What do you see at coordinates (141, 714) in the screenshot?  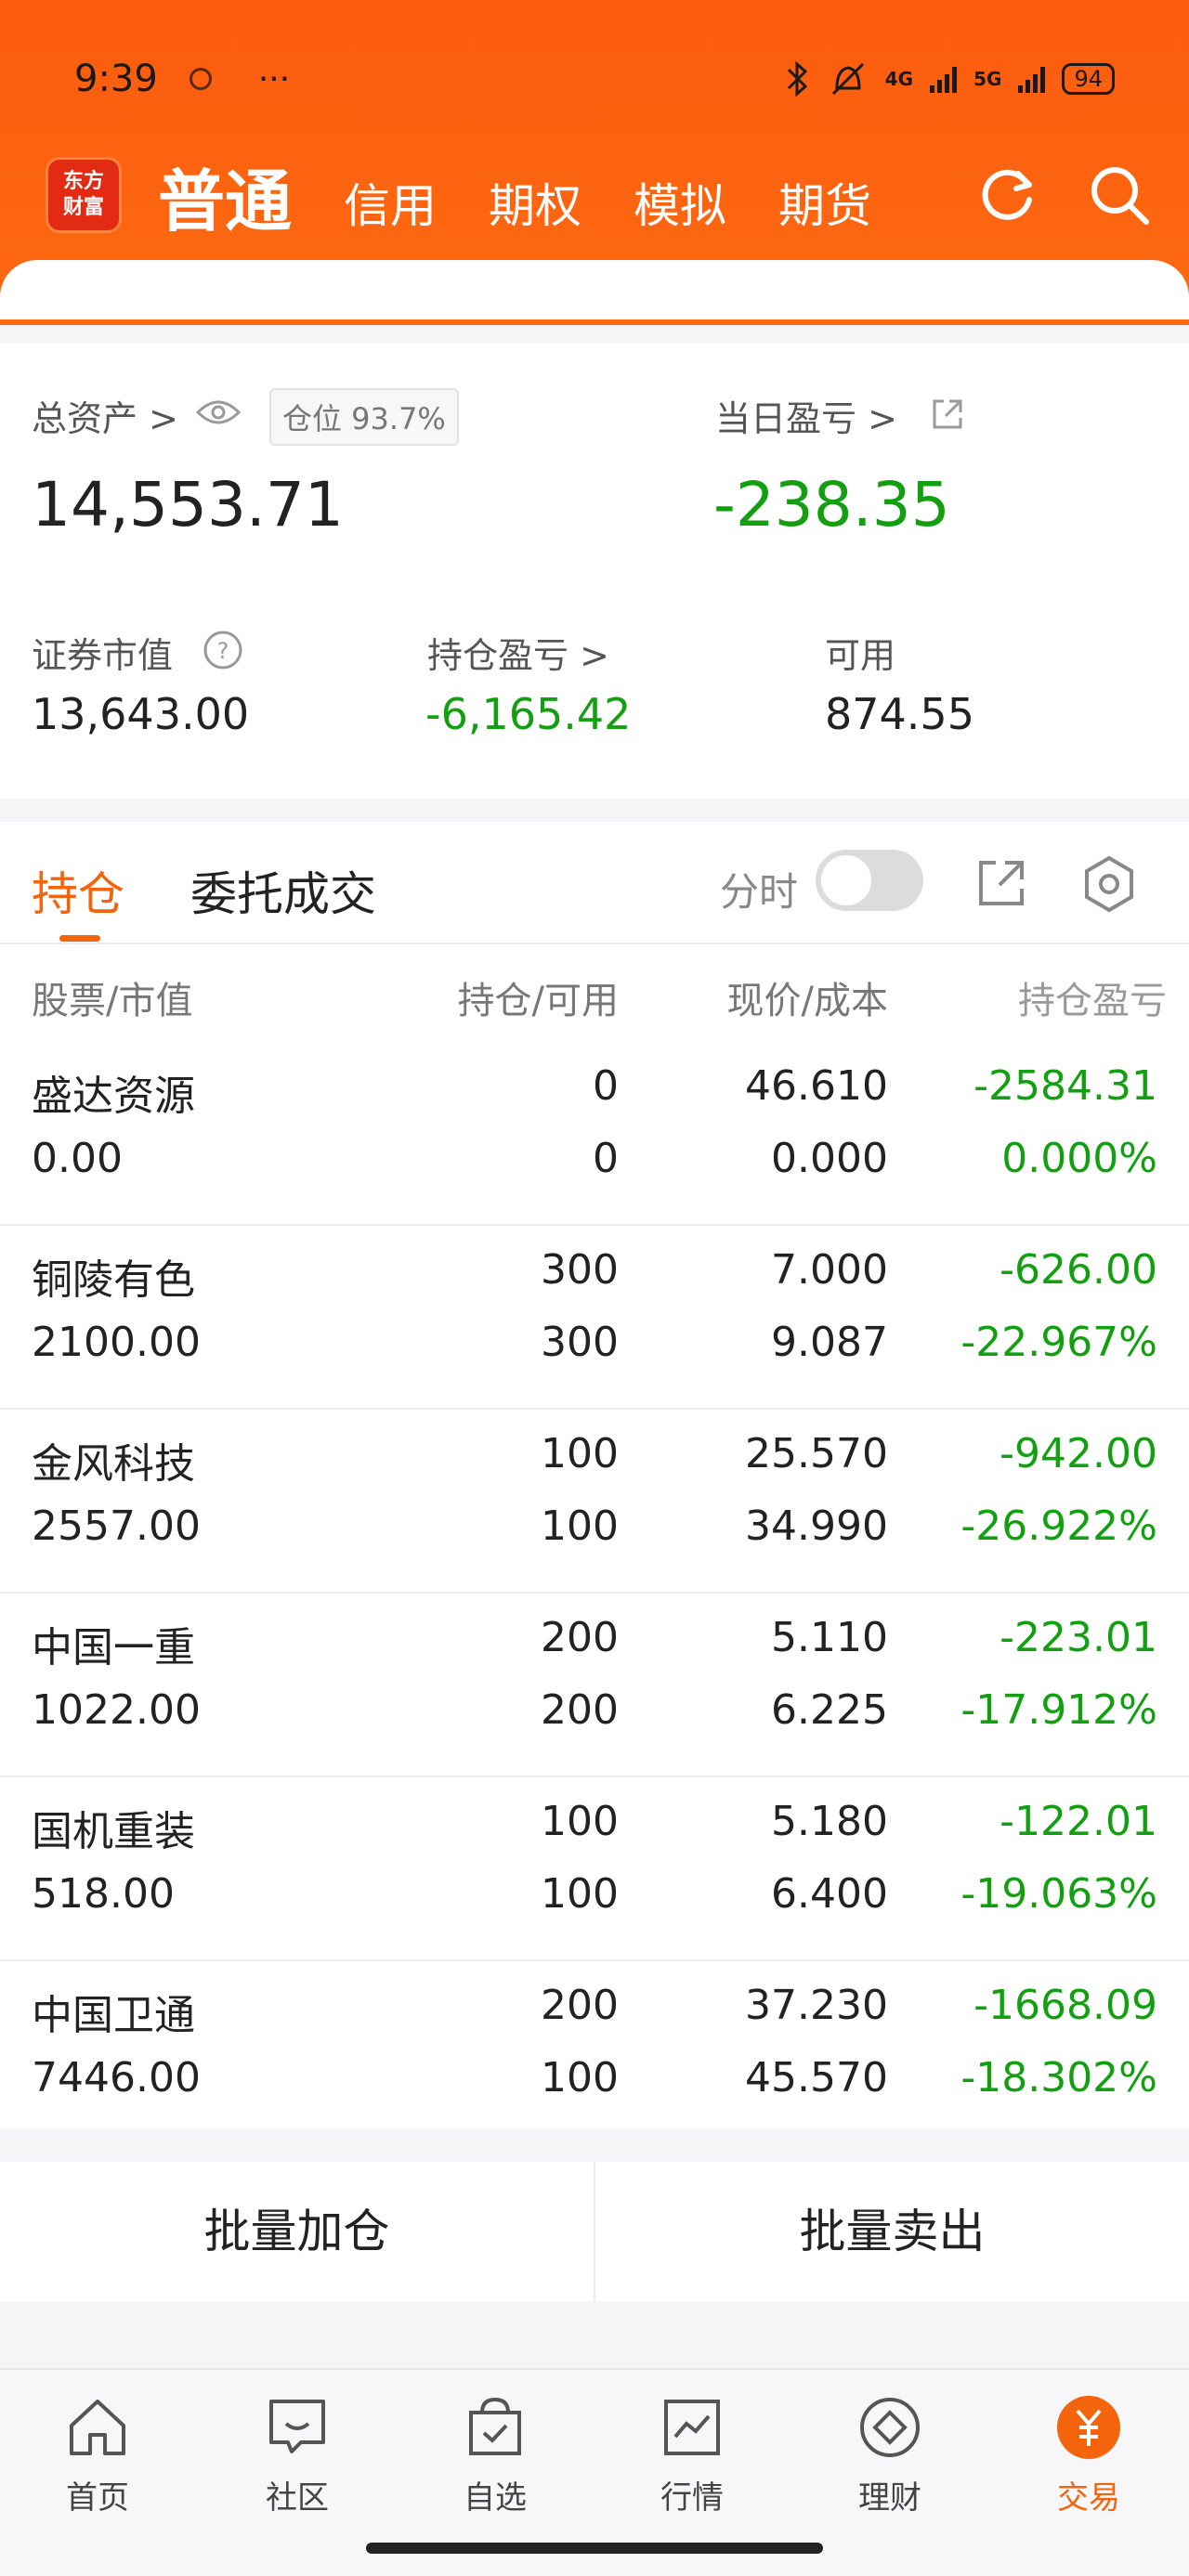 I see `market-value: 13,643.00` at bounding box center [141, 714].